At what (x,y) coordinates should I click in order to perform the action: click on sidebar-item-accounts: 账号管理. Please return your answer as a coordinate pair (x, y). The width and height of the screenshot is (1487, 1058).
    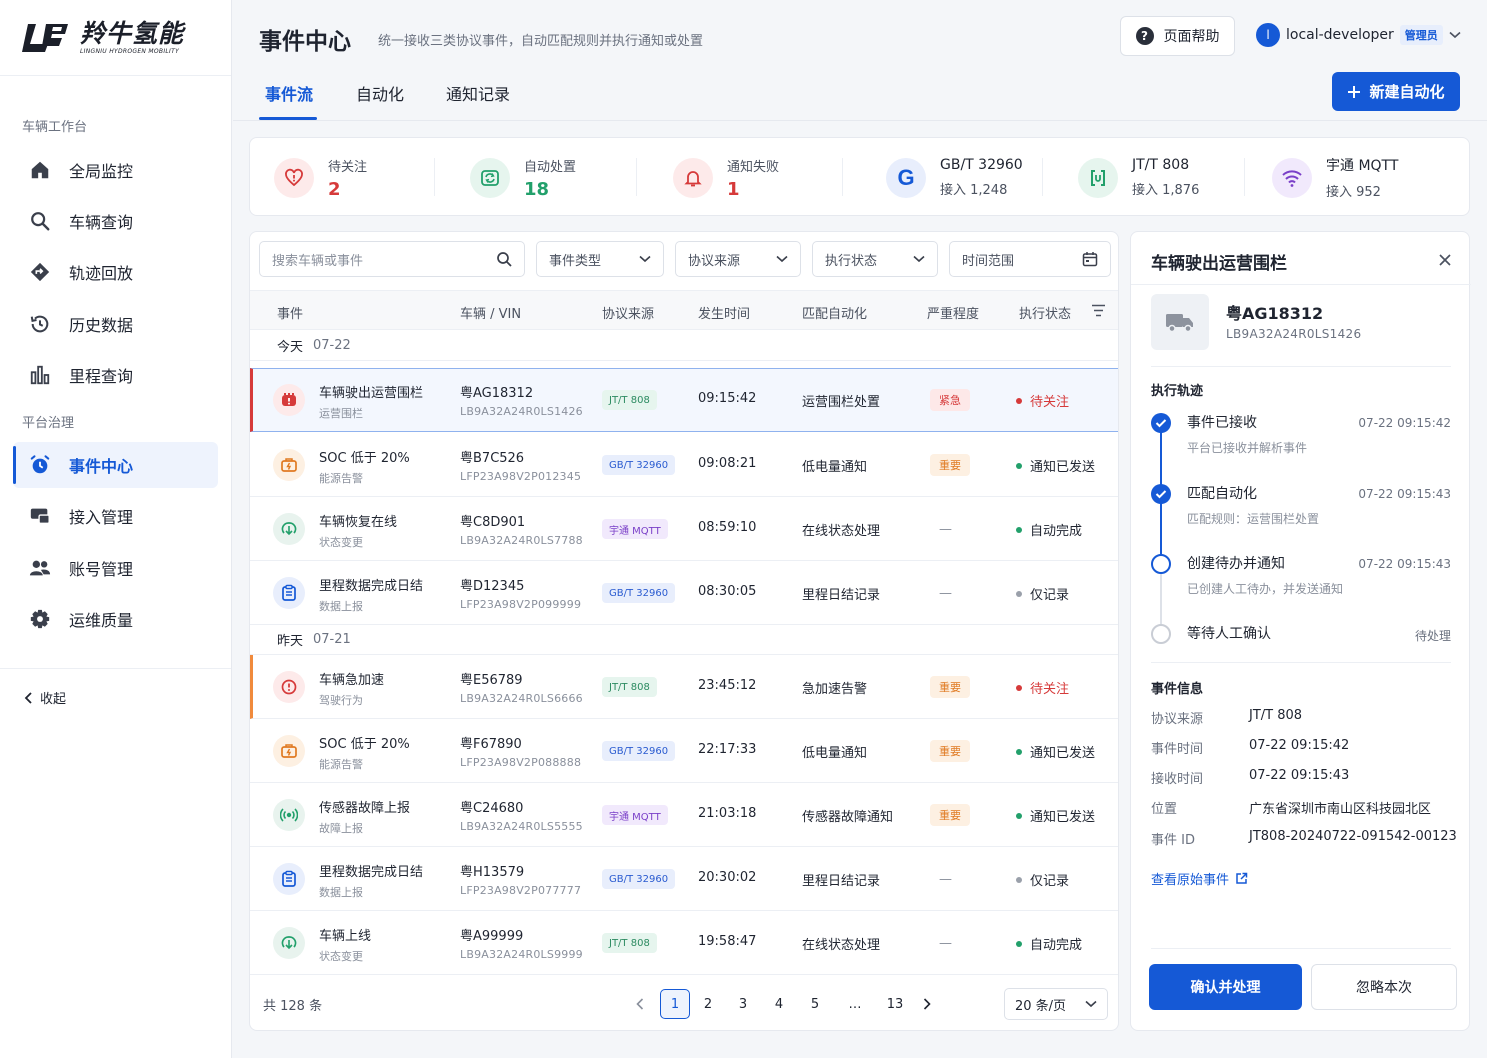
    Looking at the image, I should click on (115, 568).